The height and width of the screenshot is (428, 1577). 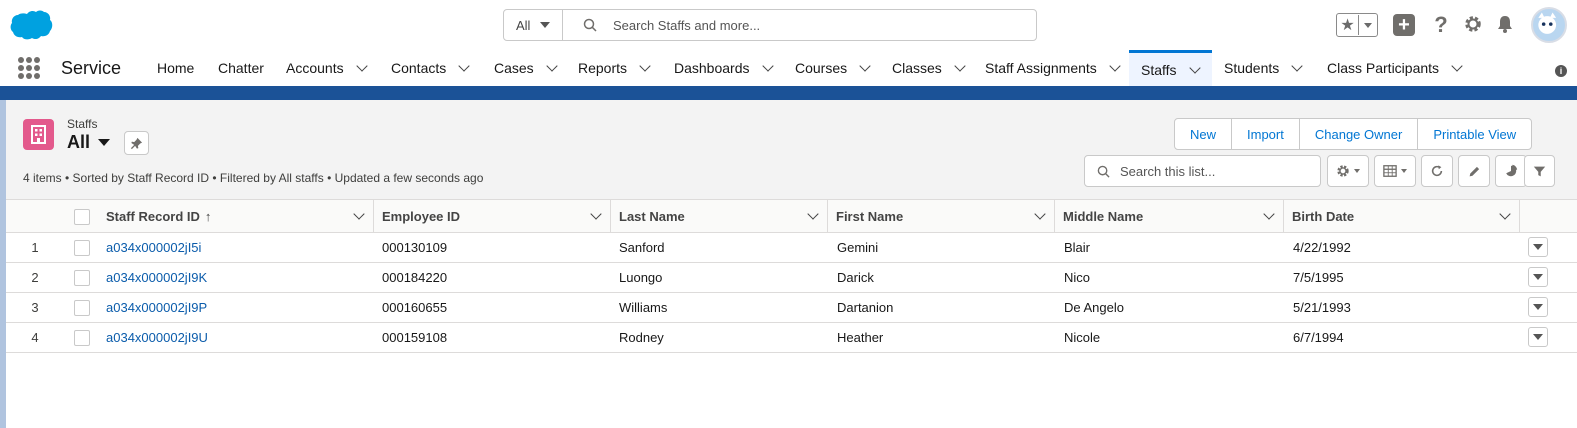 I want to click on inline-edit-button, so click(x=1474, y=171).